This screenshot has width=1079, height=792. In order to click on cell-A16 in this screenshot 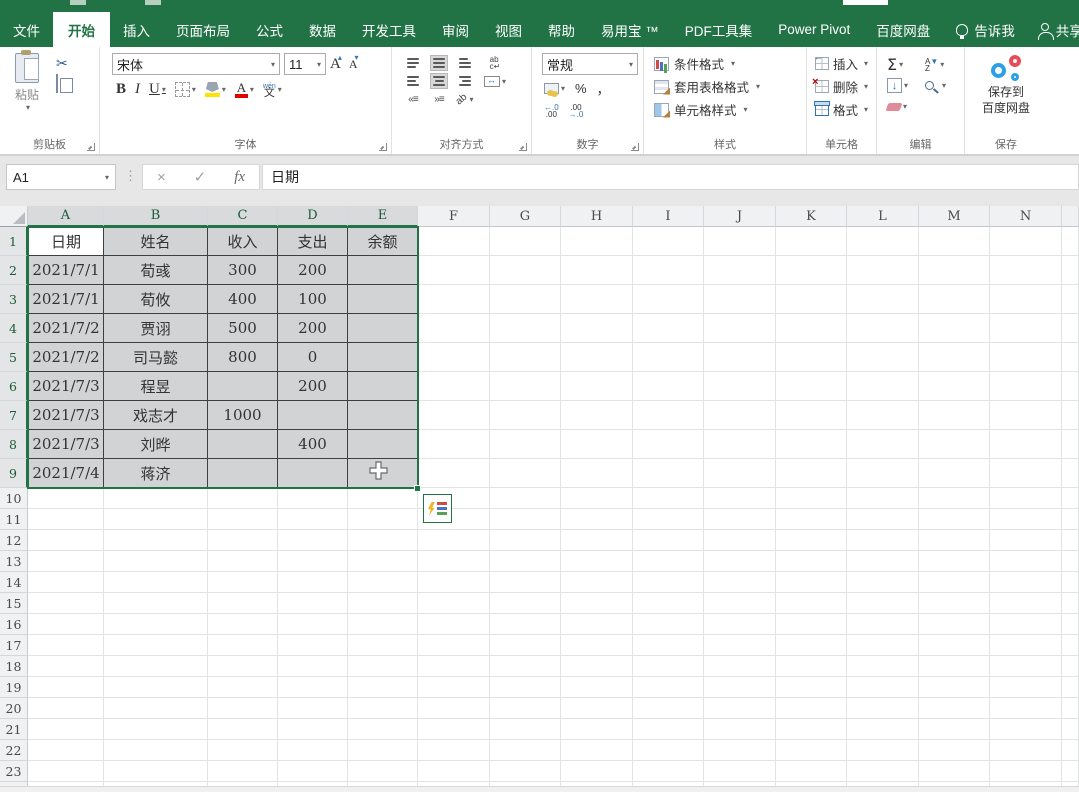, I will do `click(66, 624)`.